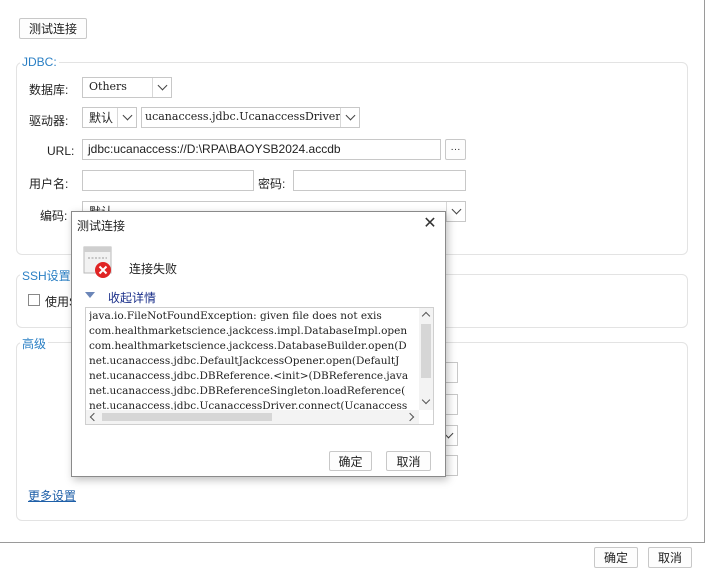 This screenshot has height=571, width=706. Describe the element at coordinates (98, 263) in the screenshot. I see `database-error-icon` at that location.